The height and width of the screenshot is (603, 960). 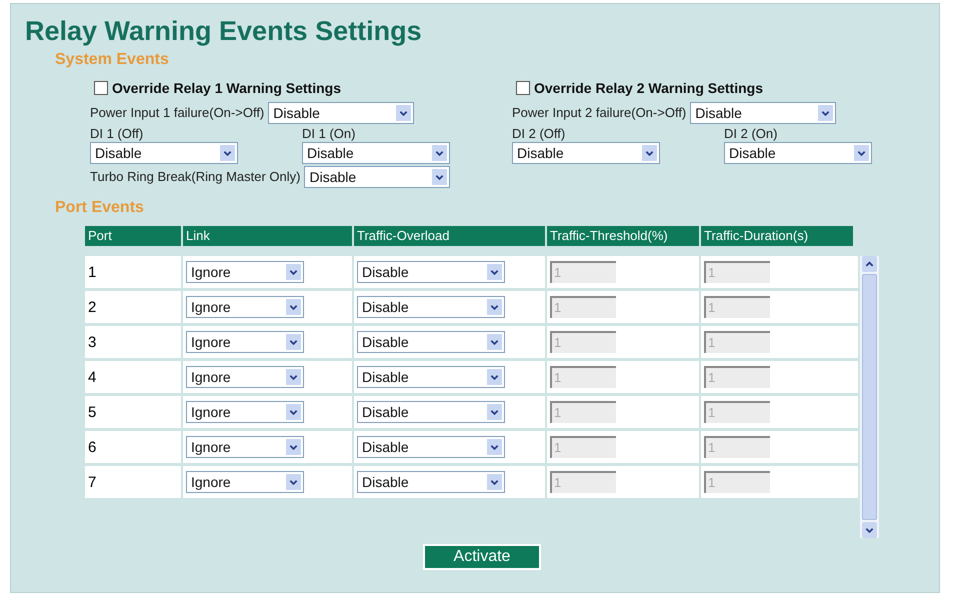 What do you see at coordinates (482, 557) in the screenshot?
I see `activate-button: Activate` at bounding box center [482, 557].